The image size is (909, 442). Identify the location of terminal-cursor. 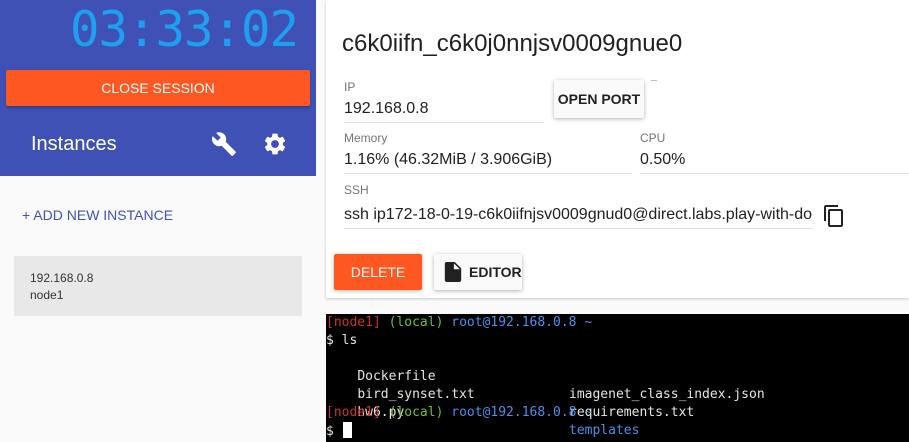
(347, 430).